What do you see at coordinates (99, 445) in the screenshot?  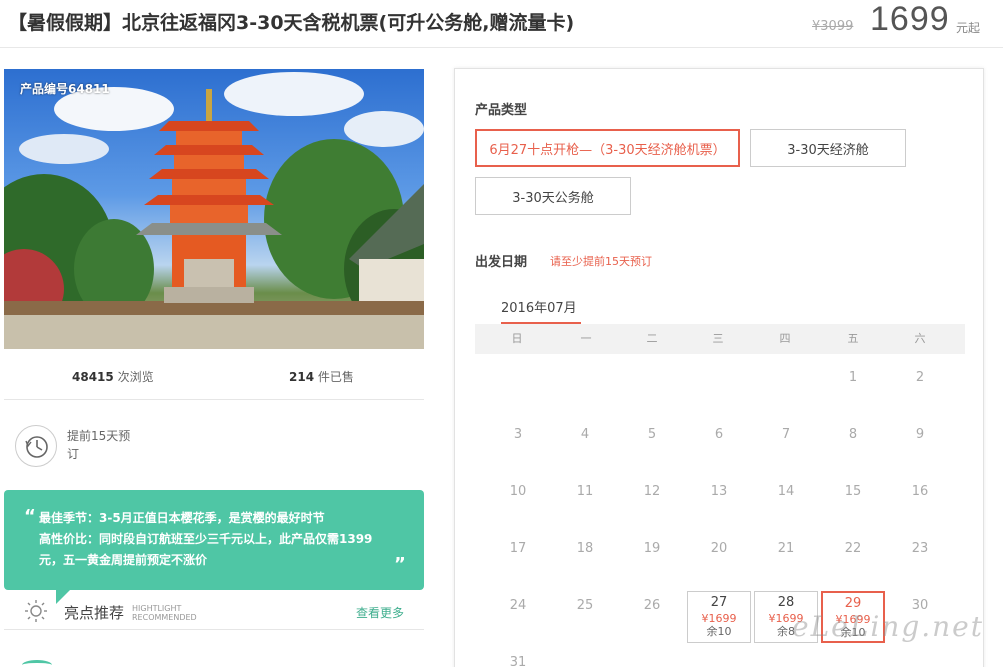 I see `advance-booking-text: 提前15天预订` at bounding box center [99, 445].